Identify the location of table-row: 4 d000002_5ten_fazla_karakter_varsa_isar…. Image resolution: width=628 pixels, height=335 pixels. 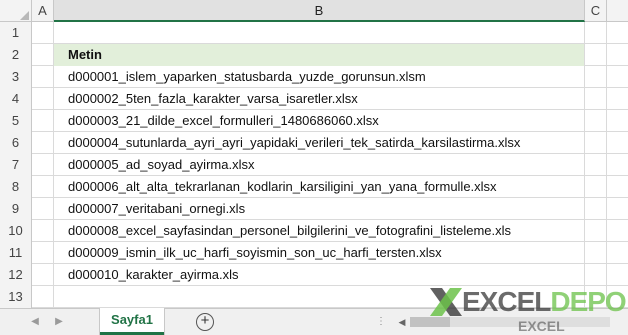
(314, 99).